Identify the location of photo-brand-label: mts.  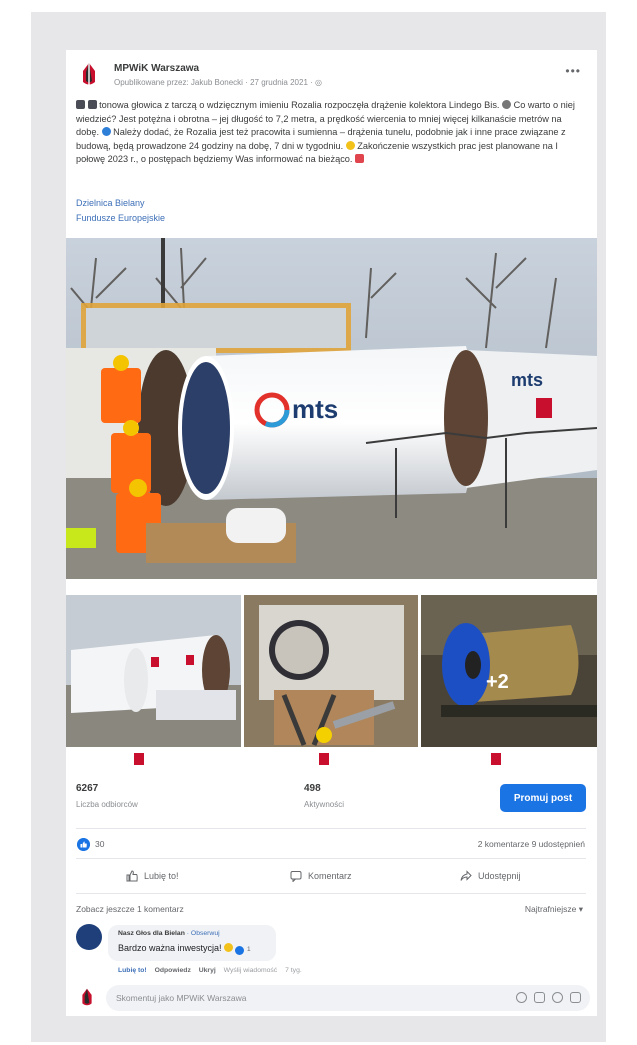
(315, 409).